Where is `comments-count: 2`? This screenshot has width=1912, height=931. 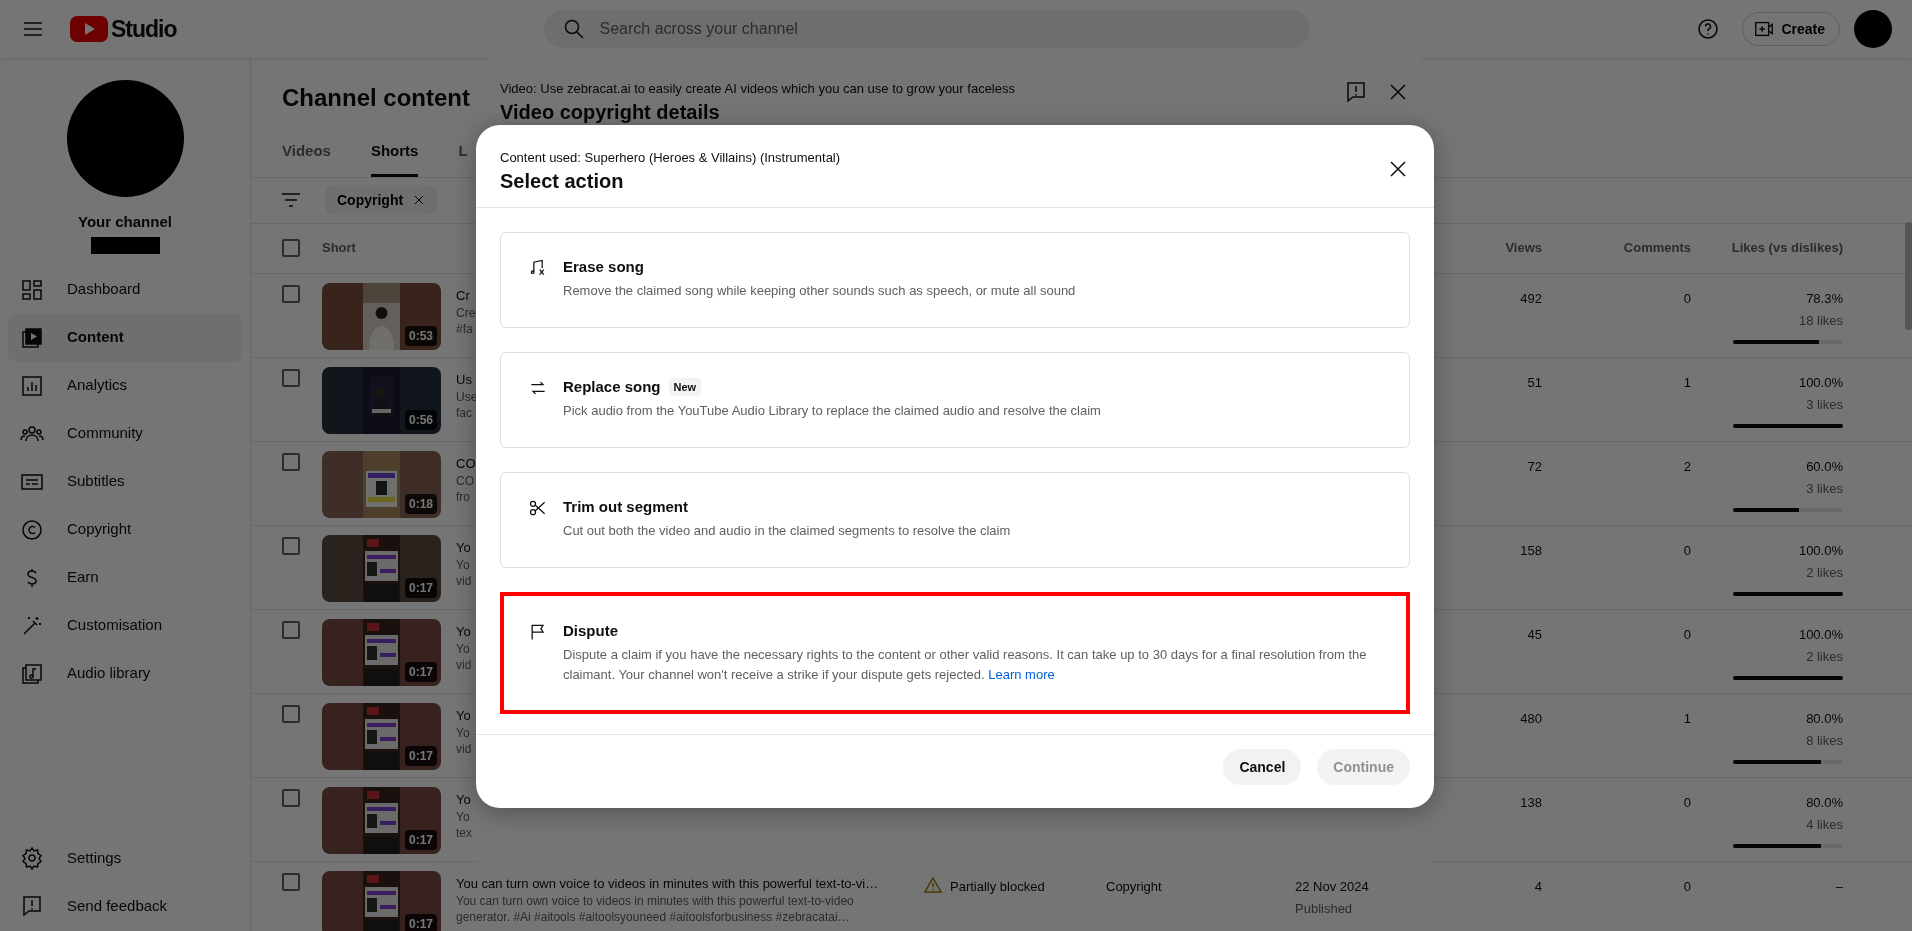
comments-count: 2 is located at coordinates (1687, 466).